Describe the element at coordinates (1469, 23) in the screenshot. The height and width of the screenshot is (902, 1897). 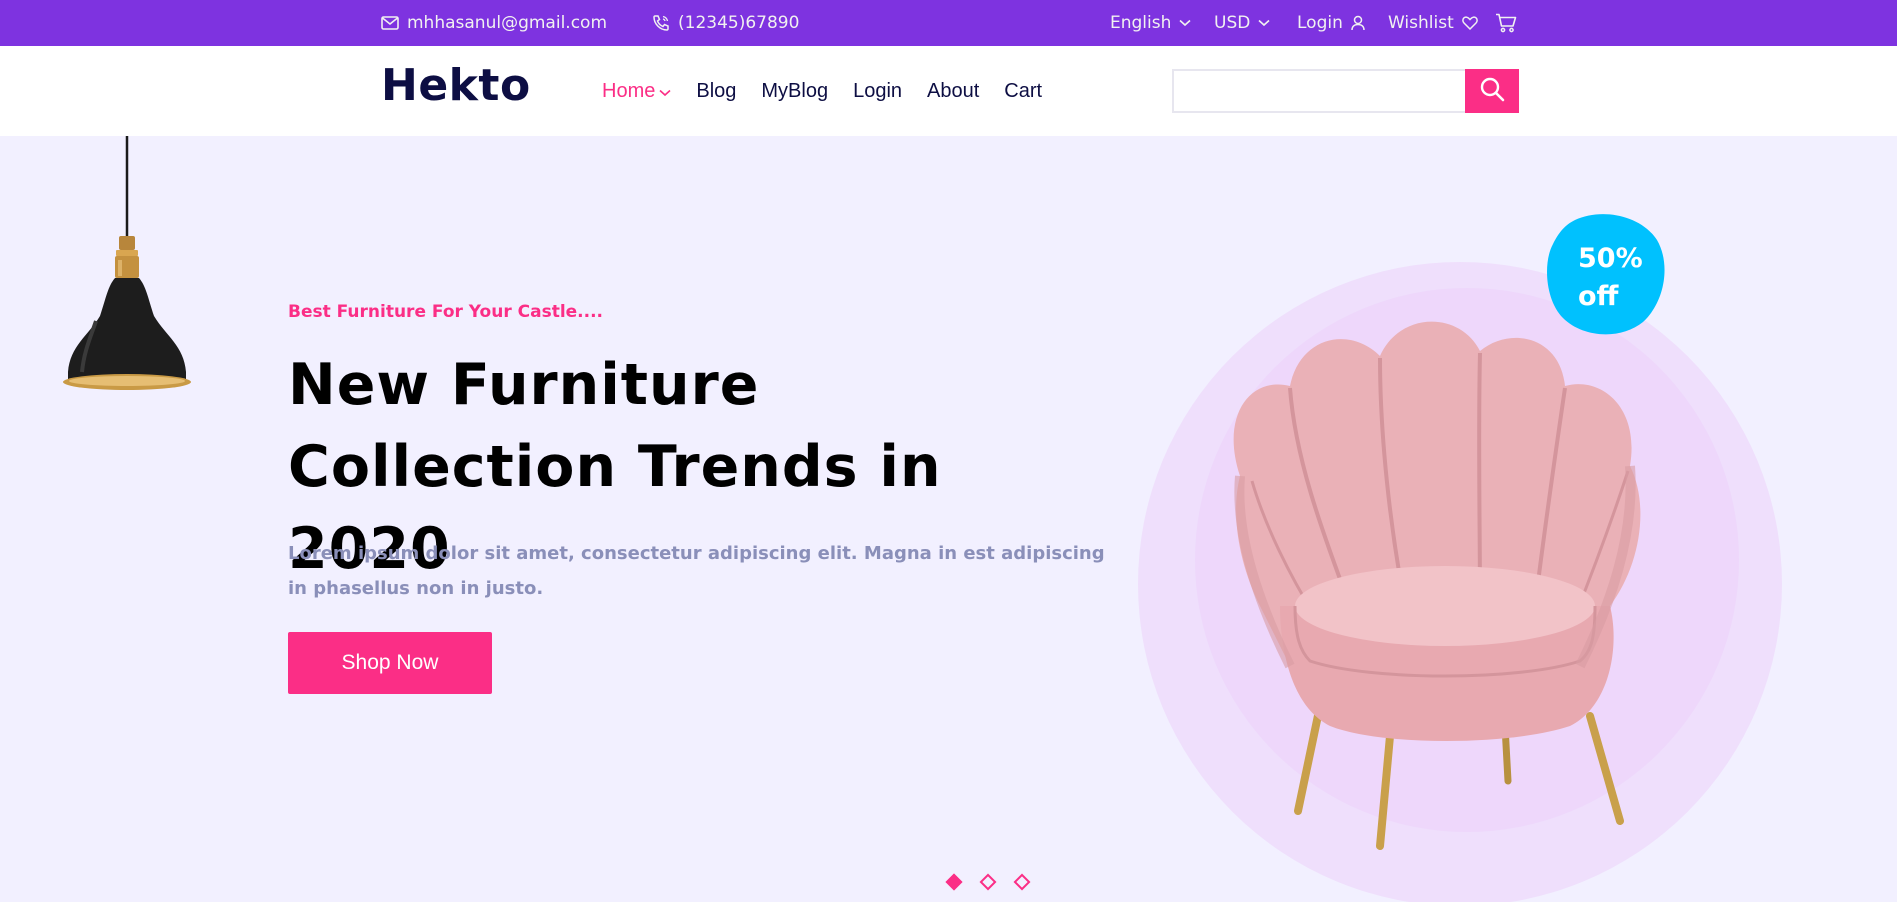
I see `heart-icon` at that location.